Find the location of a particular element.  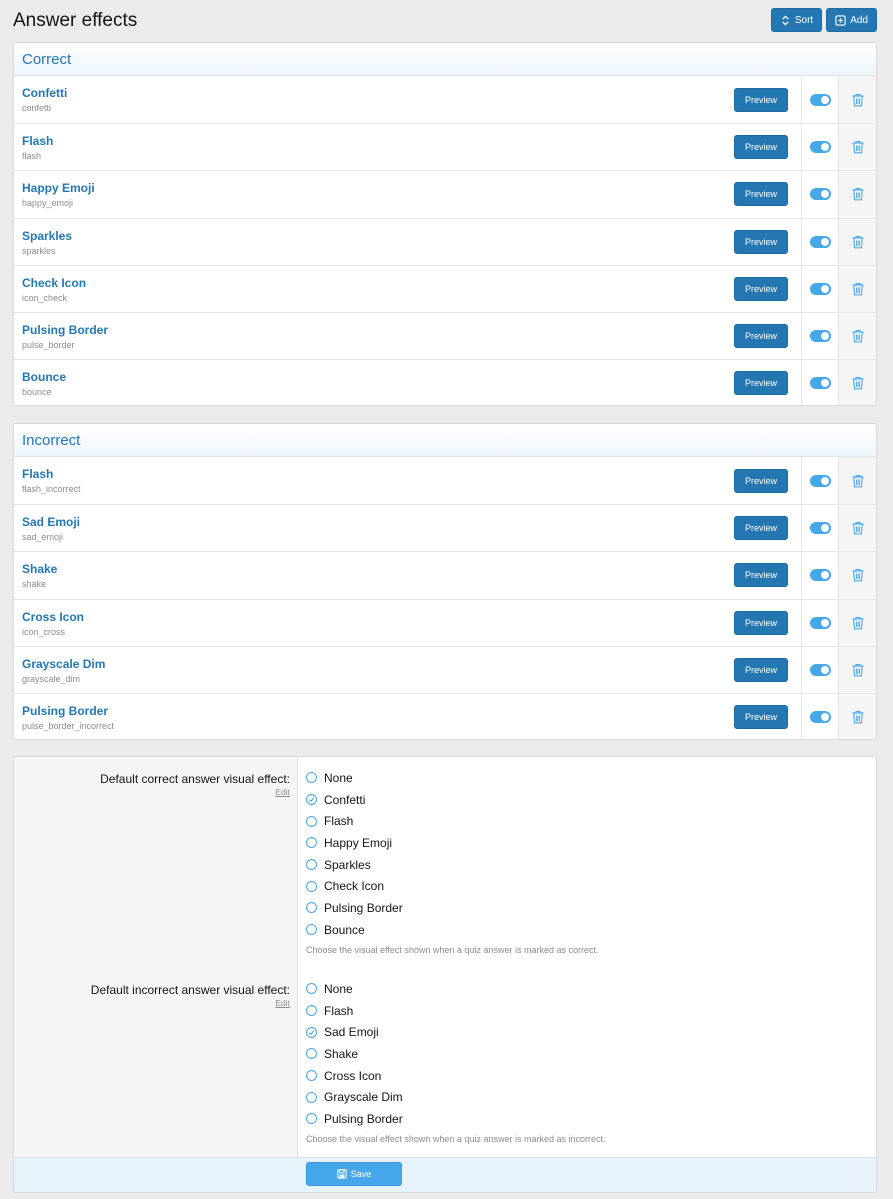

effect-id: confetti is located at coordinates (37, 108).